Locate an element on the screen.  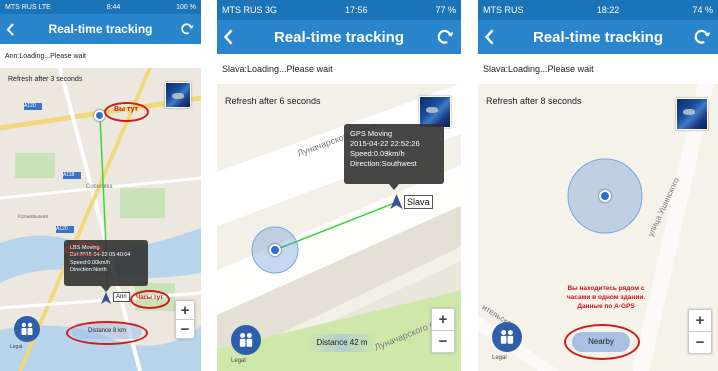
carrier-label: MTS RUS is located at coordinates (503, 10).